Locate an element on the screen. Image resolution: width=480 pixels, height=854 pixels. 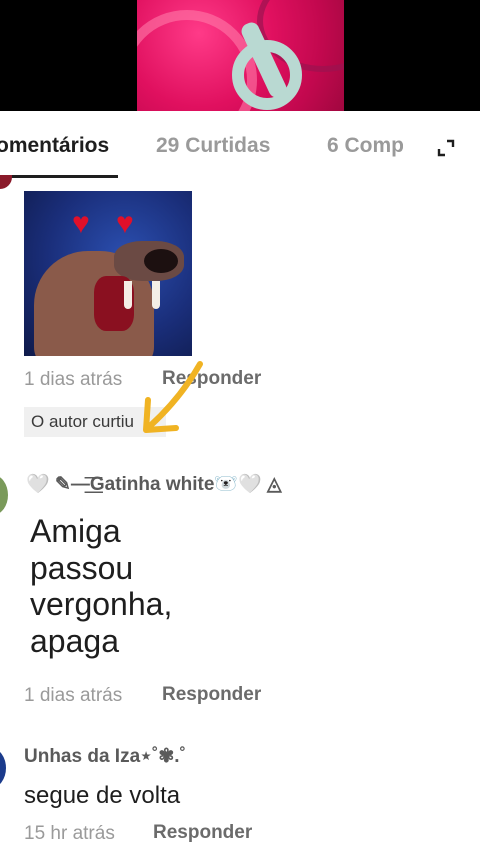
arrow-annotation-icon is located at coordinates (173, 397).